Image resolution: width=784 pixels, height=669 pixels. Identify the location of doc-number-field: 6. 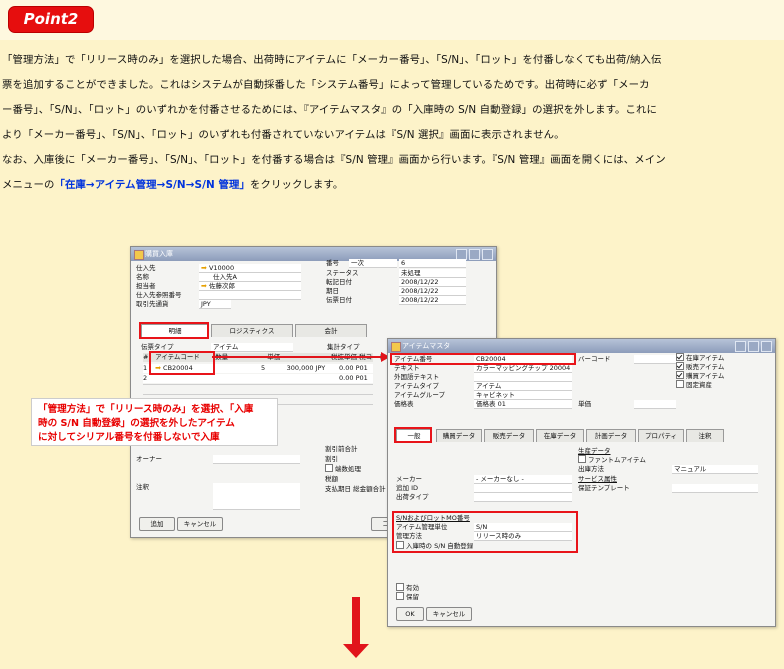
(432, 263).